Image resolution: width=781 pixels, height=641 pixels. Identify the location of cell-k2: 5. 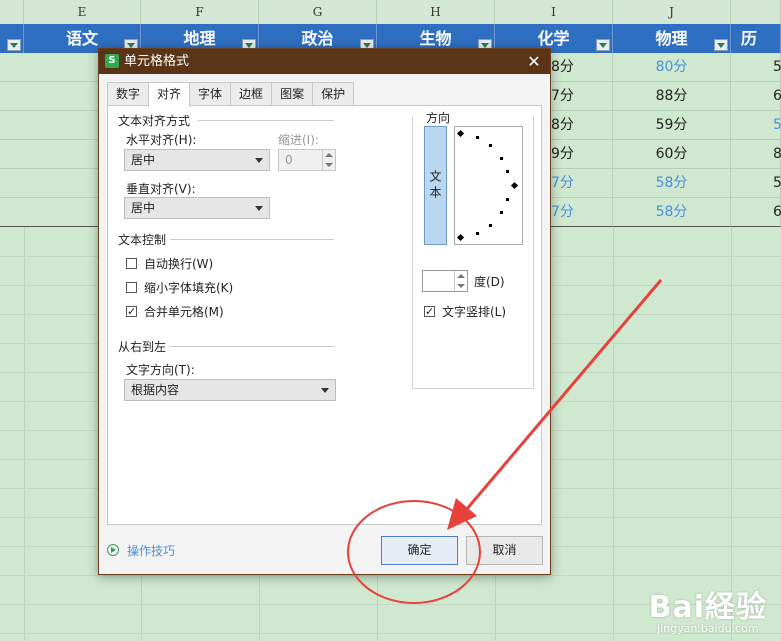
(756, 67).